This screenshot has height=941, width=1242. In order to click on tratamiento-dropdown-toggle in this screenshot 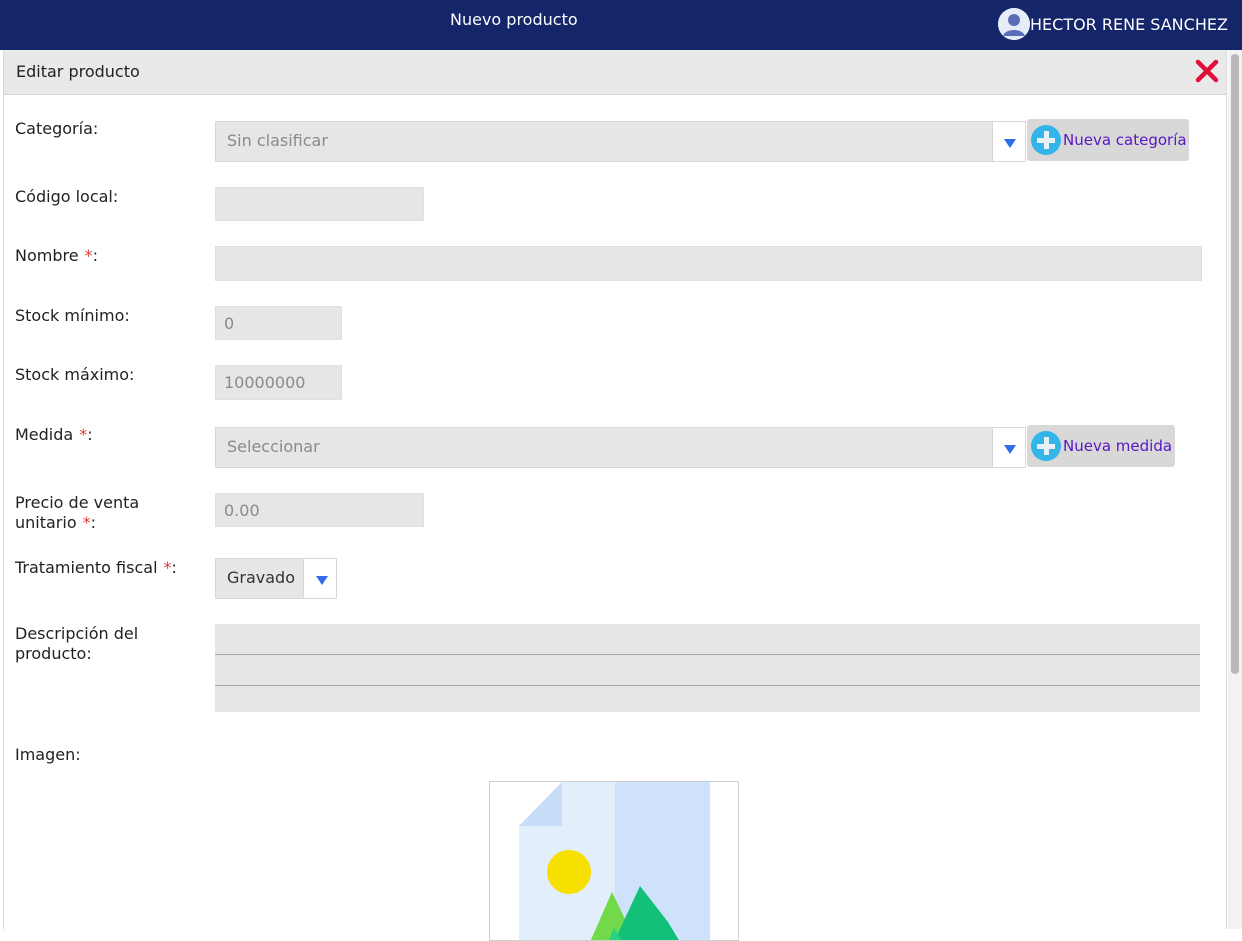, I will do `click(319, 578)`.